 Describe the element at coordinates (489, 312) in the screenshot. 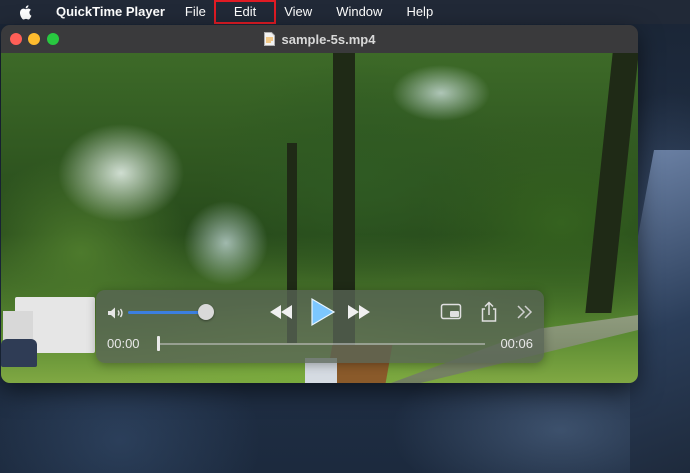

I see `share-icon` at that location.